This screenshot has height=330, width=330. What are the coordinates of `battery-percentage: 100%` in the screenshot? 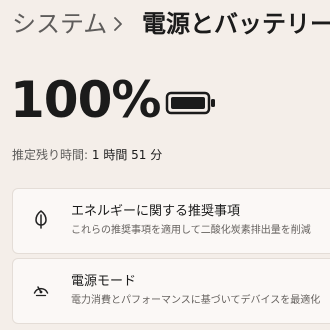 It's located at (85, 100).